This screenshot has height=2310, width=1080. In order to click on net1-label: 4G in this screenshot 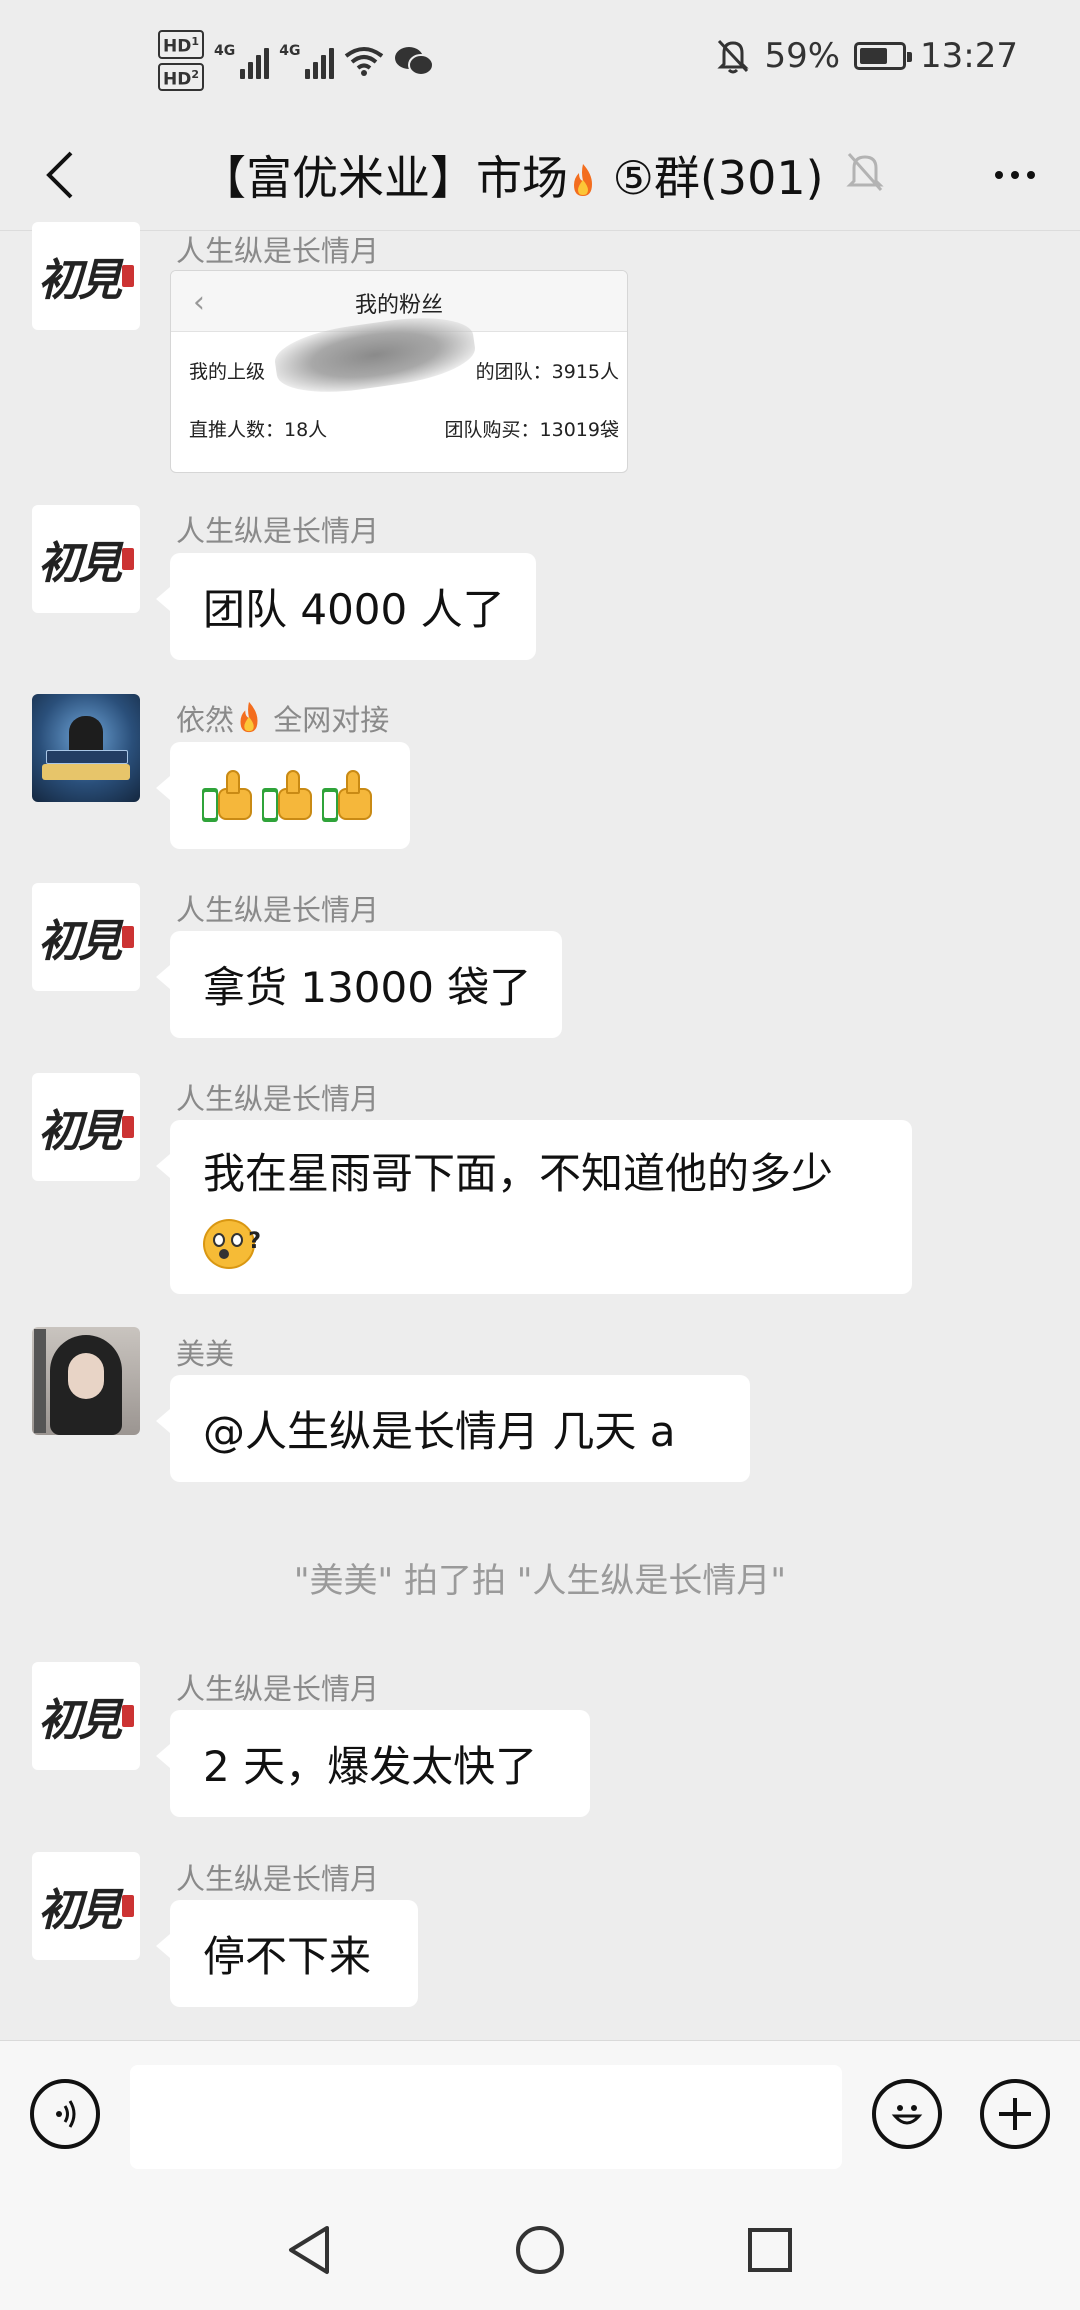, I will do `click(225, 50)`.